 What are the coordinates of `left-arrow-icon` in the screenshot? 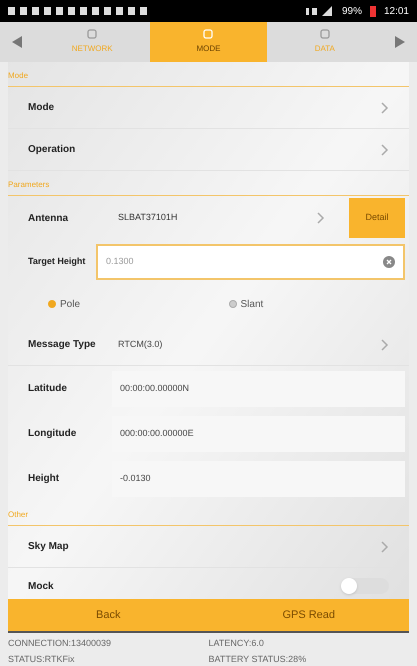 It's located at (17, 42).